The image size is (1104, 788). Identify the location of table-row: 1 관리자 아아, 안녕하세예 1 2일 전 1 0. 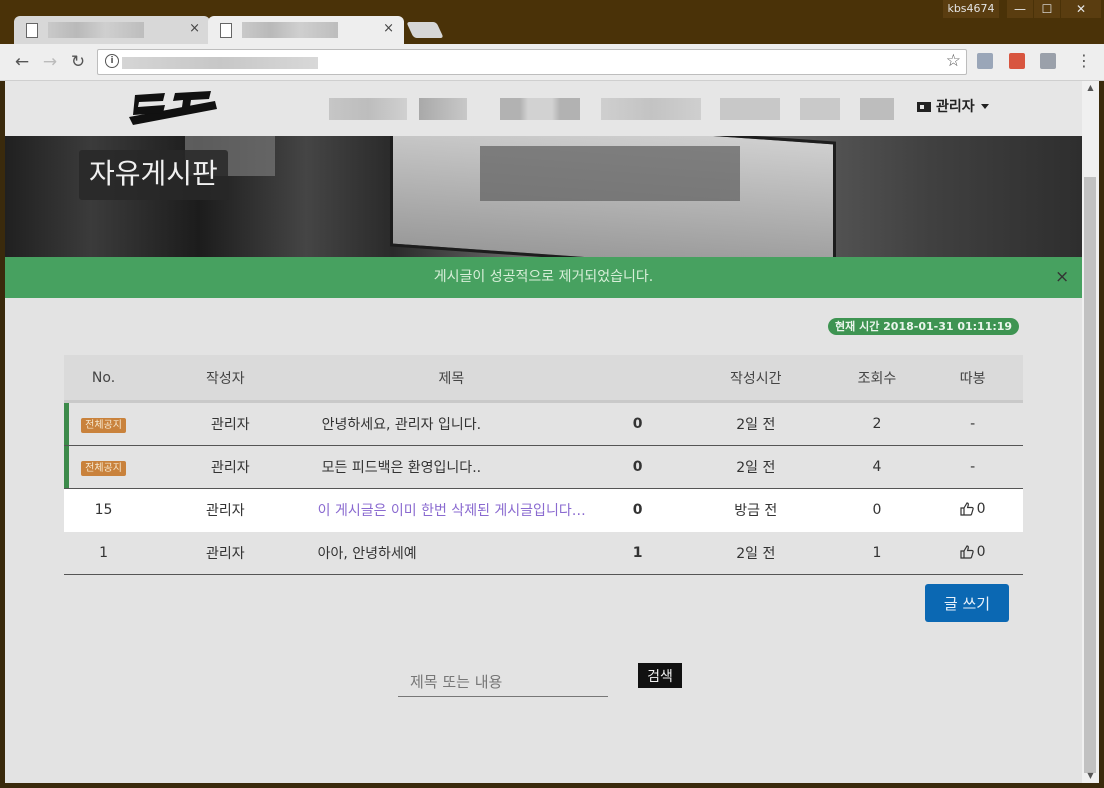
(543, 553).